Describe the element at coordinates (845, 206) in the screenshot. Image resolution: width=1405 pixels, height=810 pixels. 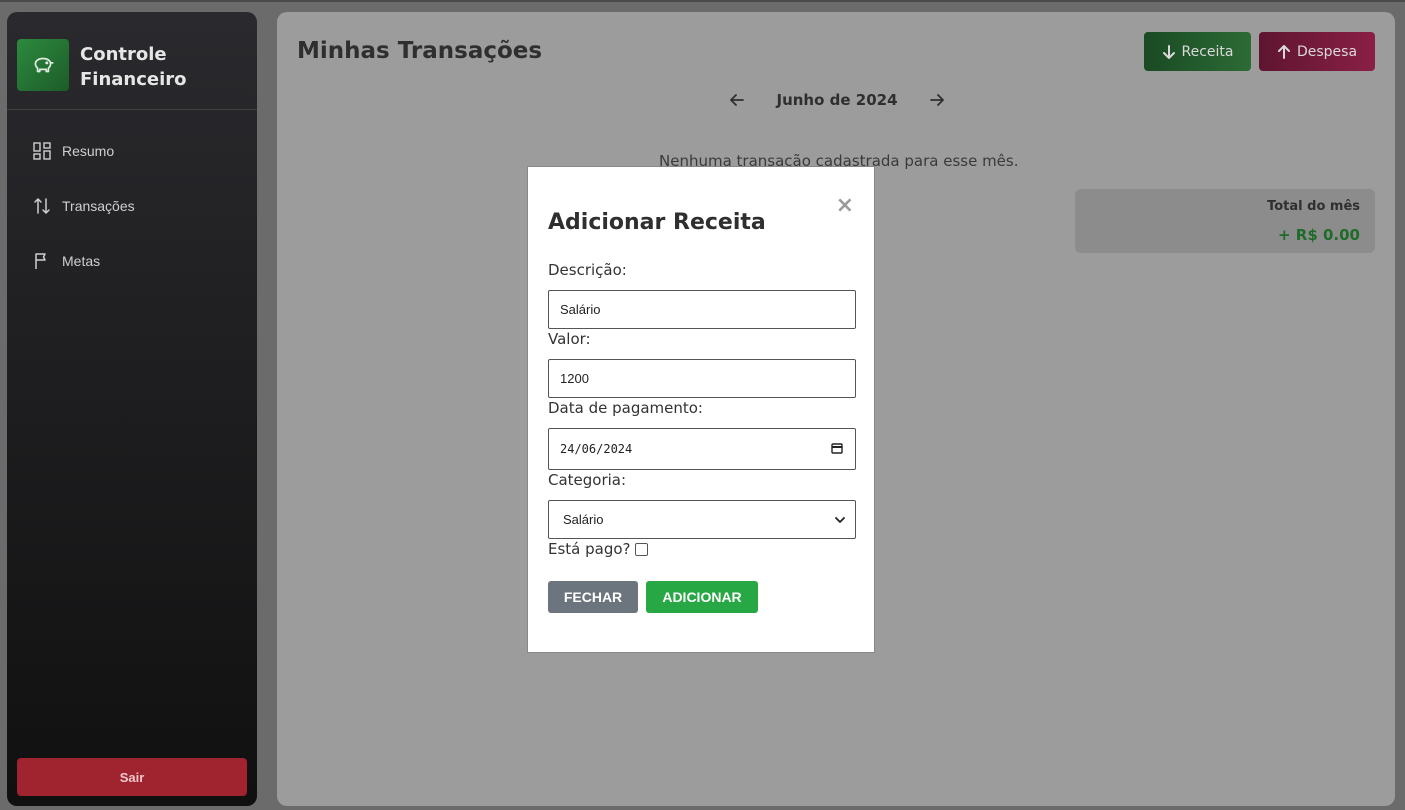
I see `close-icon: ×` at that location.